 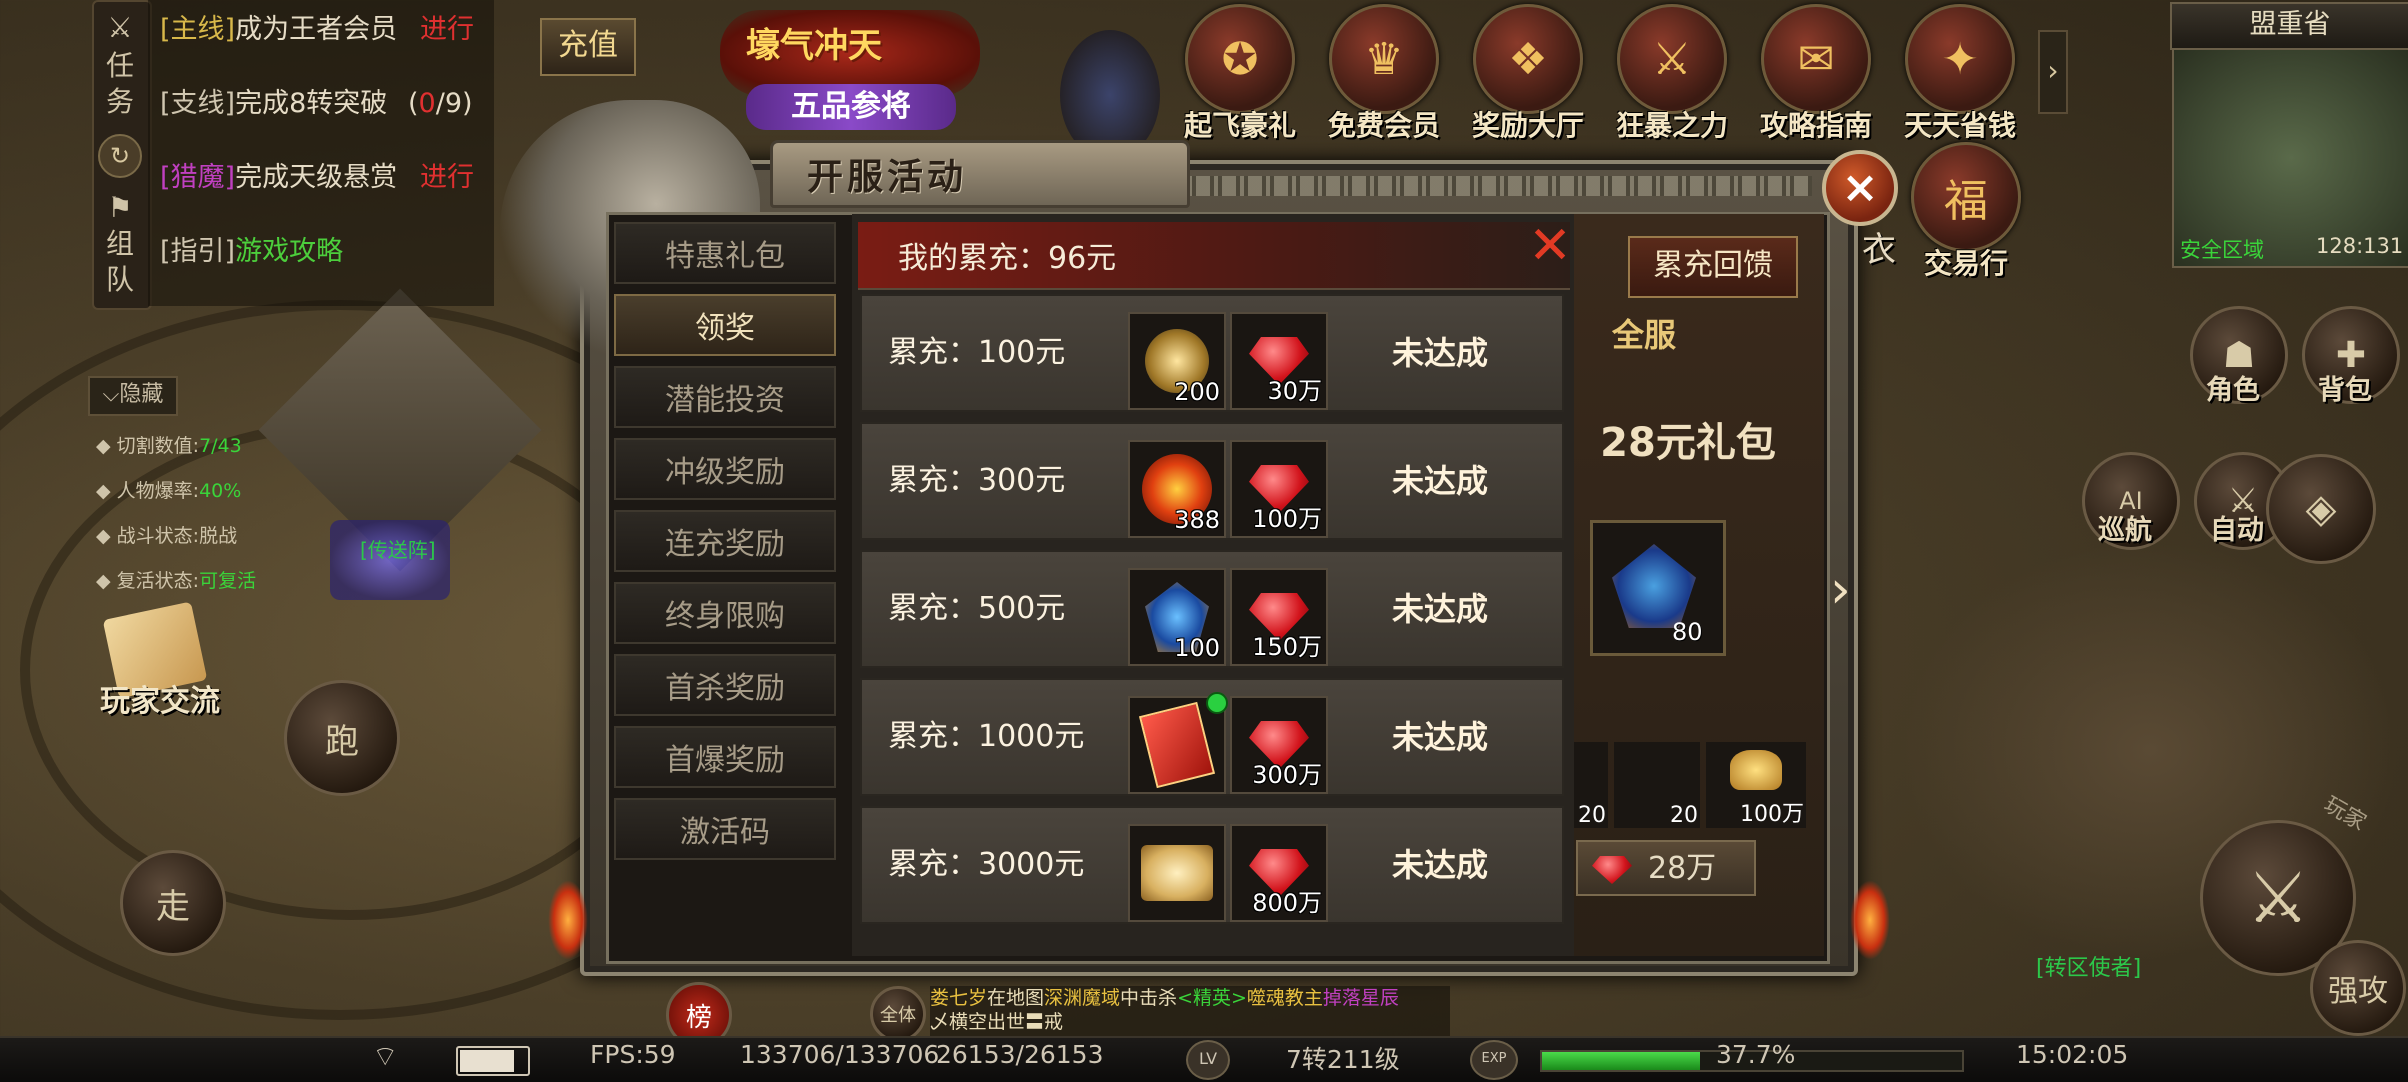 What do you see at coordinates (725, 469) in the screenshot?
I see `menu-level-reward: 冲级奖励` at bounding box center [725, 469].